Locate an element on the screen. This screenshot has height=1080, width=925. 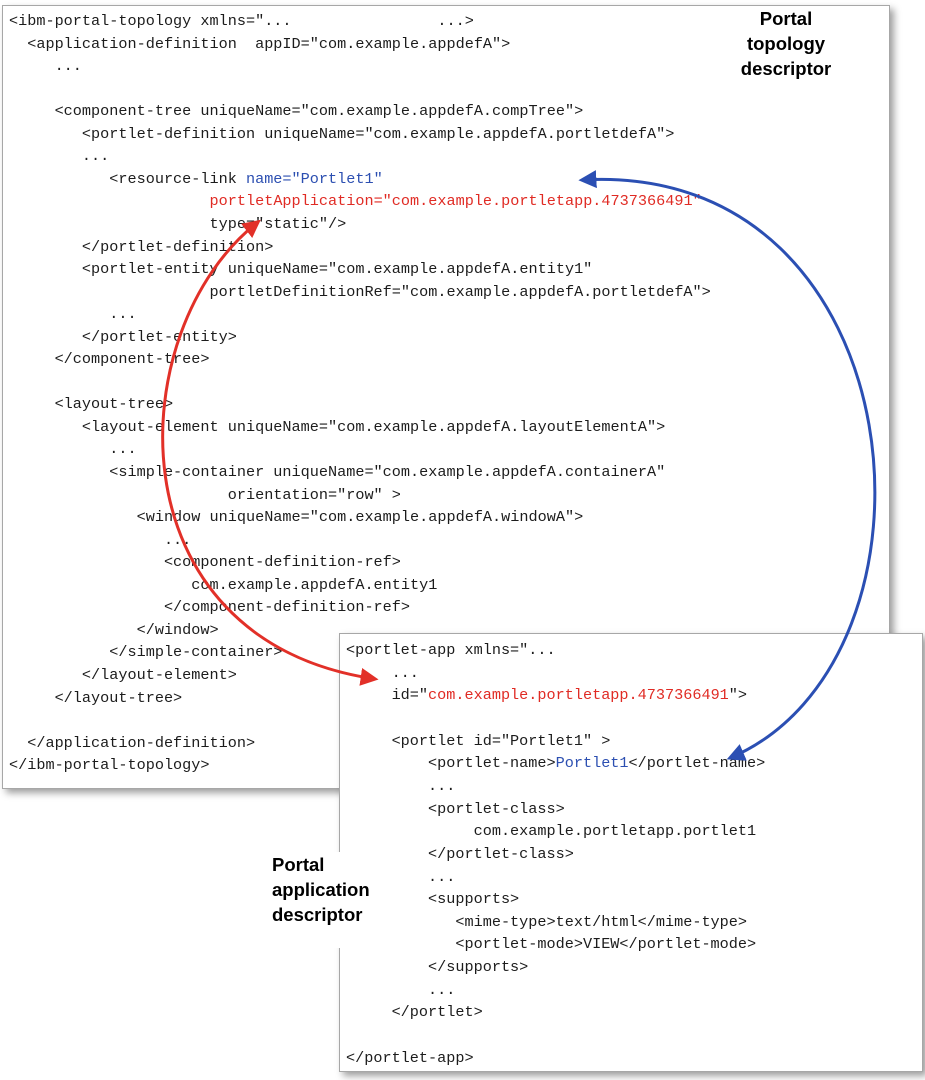
topology-code-token: </application-definition> is located at coordinates (132, 742).